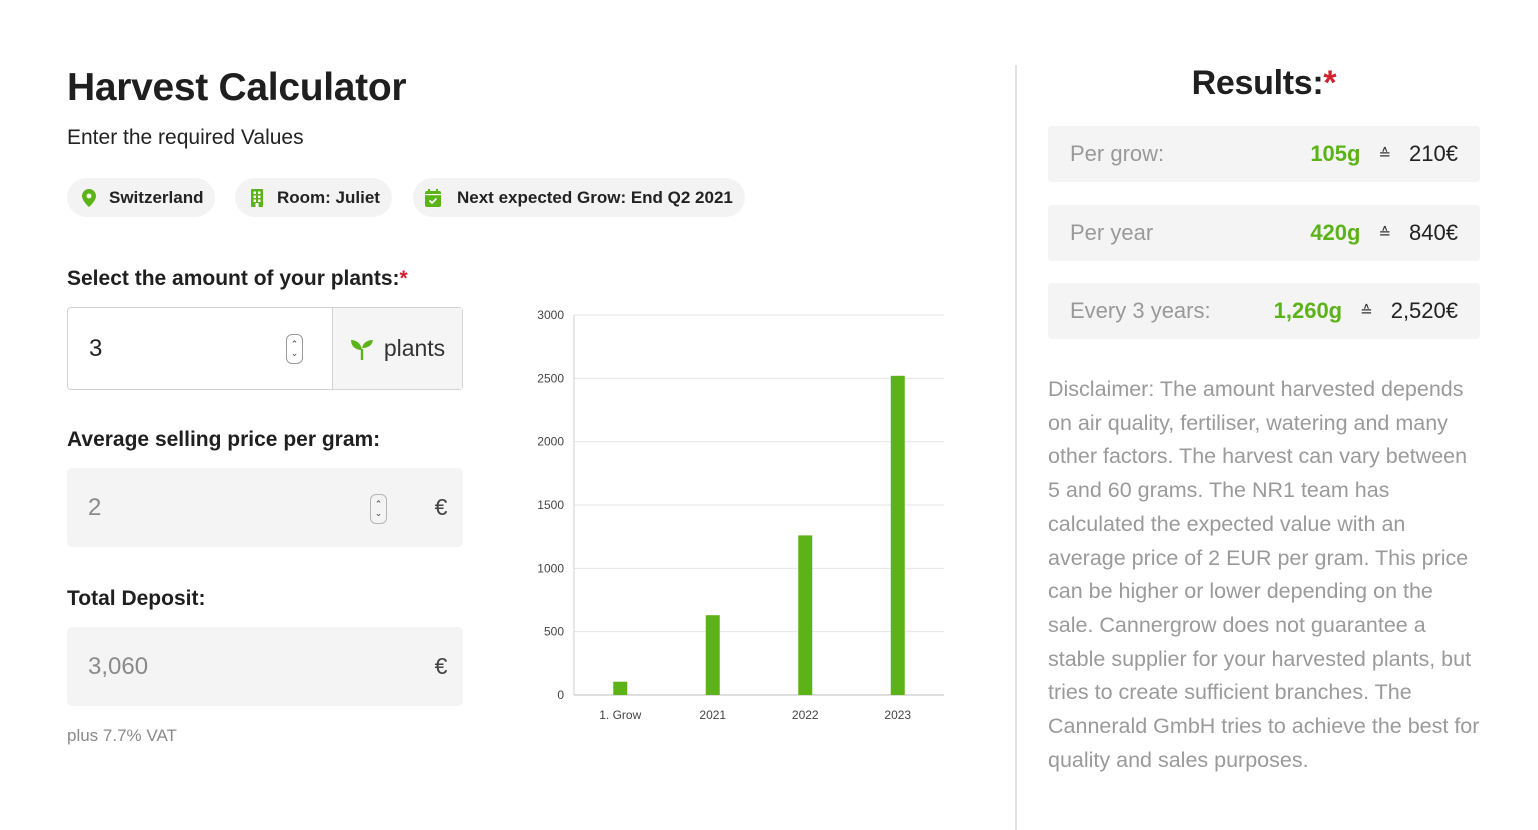  I want to click on plants-input: 3 ⌃ ⌄, so click(200, 348).